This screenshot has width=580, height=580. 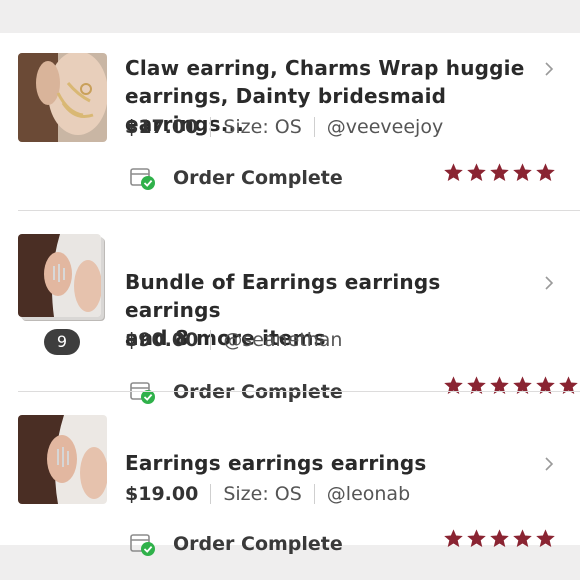 What do you see at coordinates (276, 463) in the screenshot?
I see `product-title-line: Earrings earrings earrings` at bounding box center [276, 463].